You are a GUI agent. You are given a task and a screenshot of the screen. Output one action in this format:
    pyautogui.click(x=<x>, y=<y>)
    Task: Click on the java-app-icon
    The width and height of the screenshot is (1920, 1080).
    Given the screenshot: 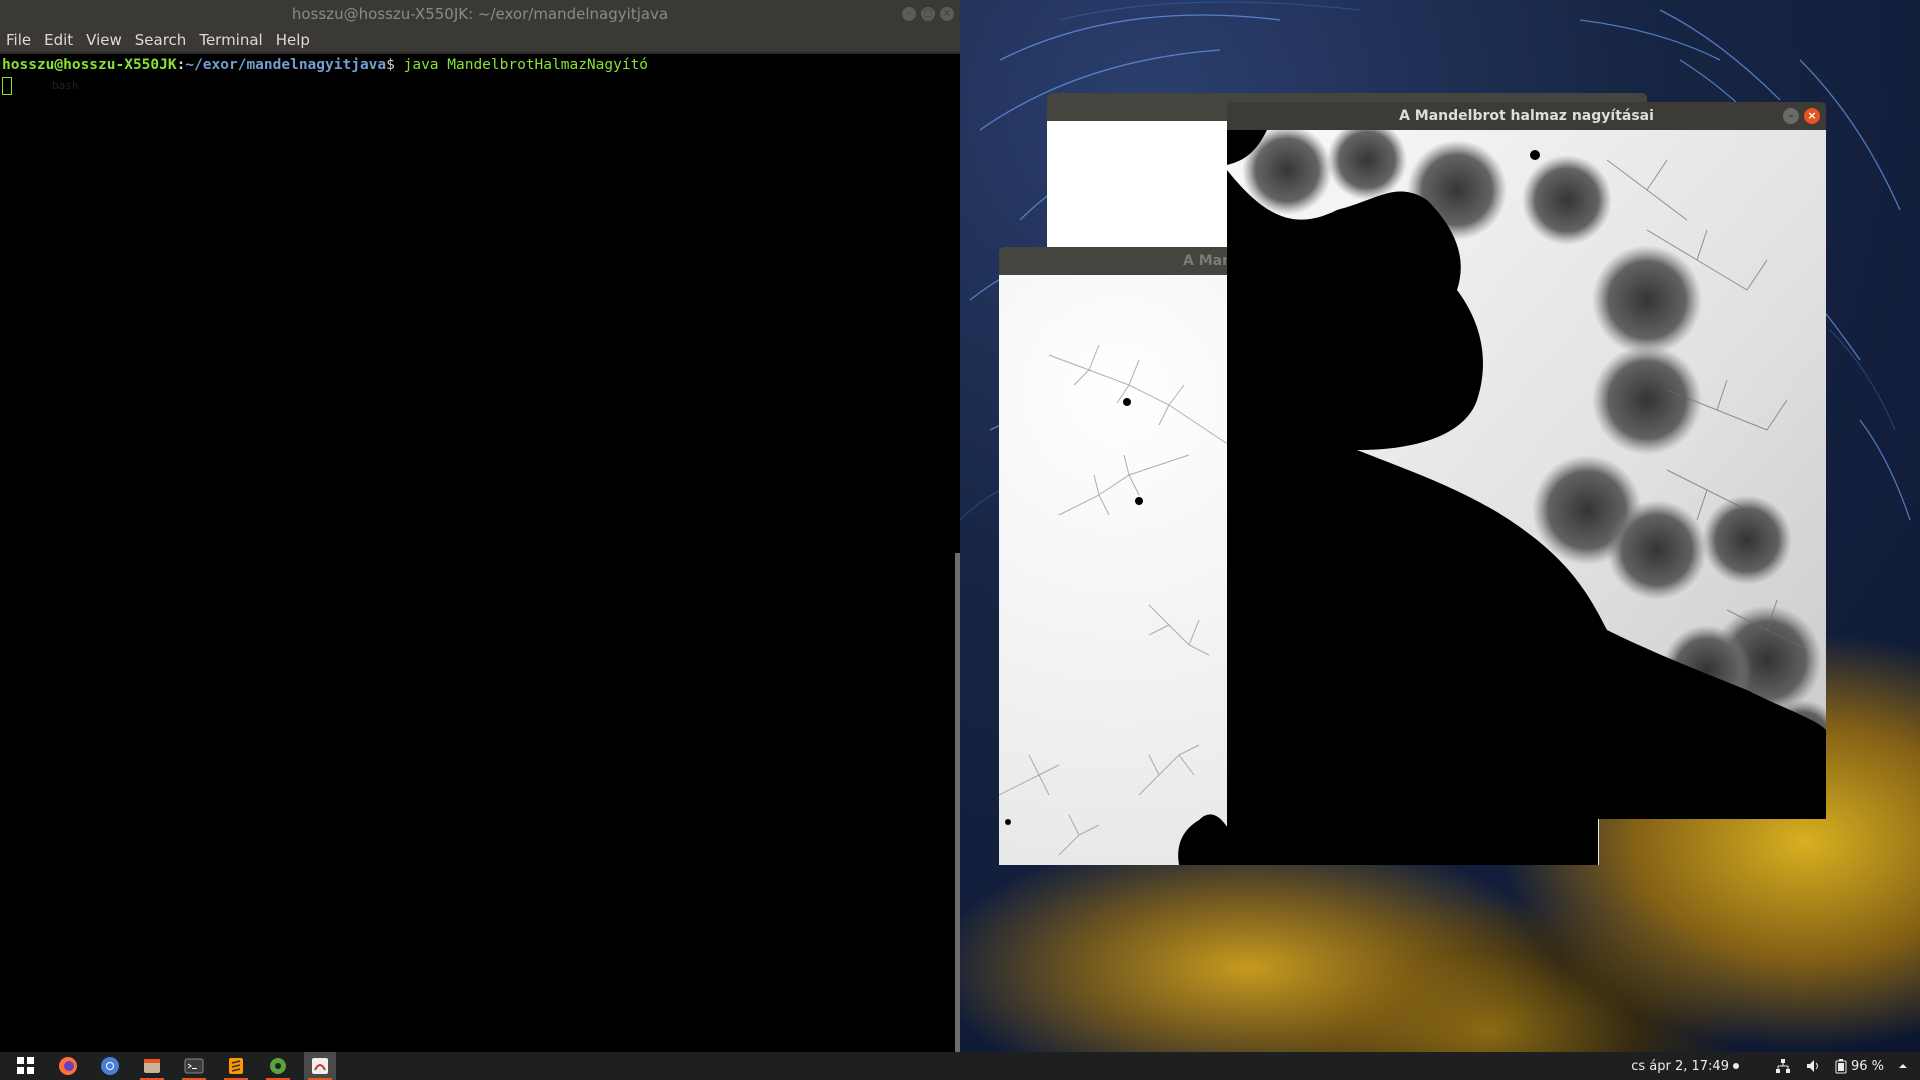 What is the action you would take?
    pyautogui.click(x=320, y=1066)
    